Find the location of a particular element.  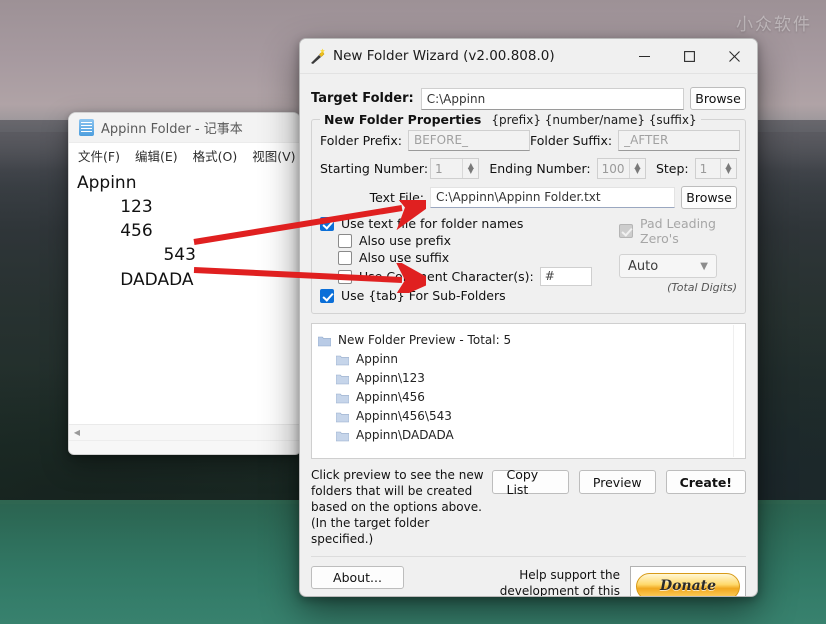

magic-wand-icon is located at coordinates (318, 56).